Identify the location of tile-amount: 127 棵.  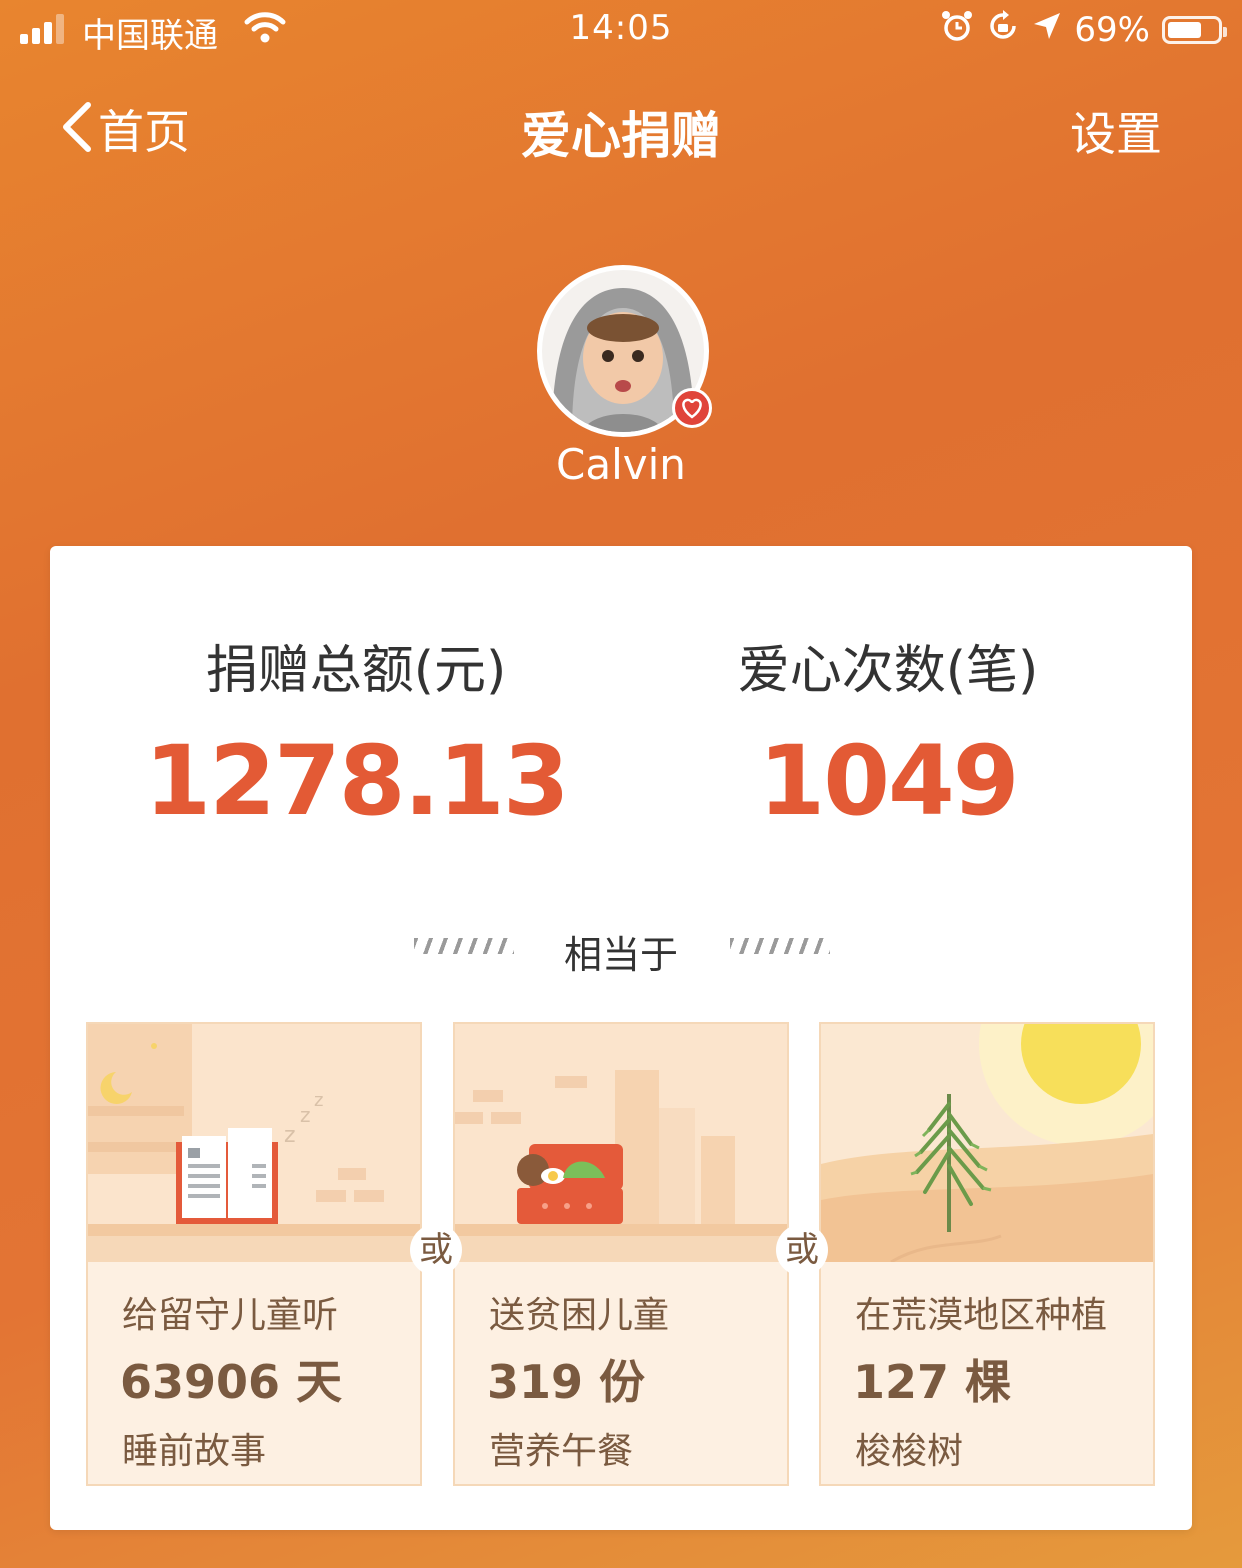
(932, 1382).